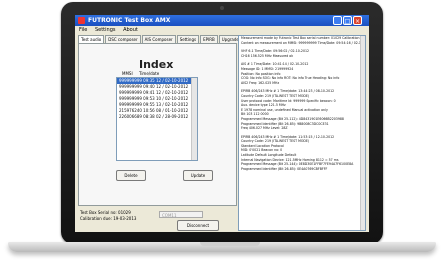 The image size is (444, 273). I want to click on update-button: Update, so click(198, 175).